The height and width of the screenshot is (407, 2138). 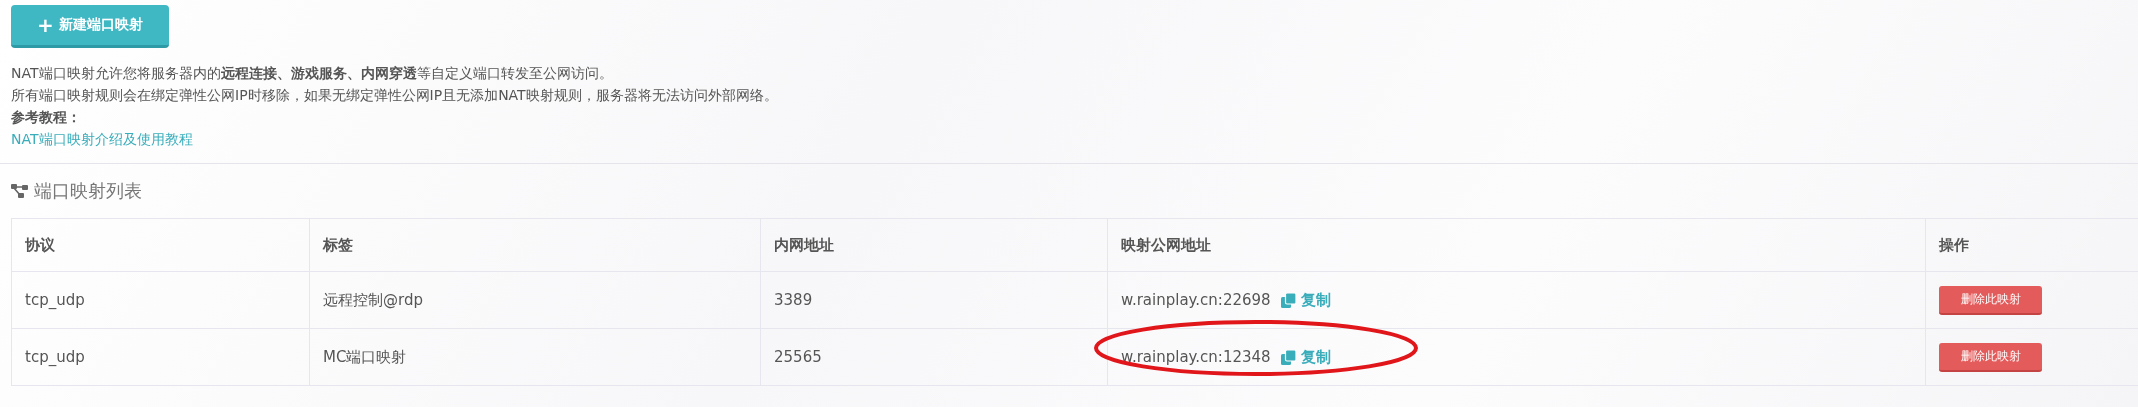 I want to click on public-address: w.rainplay.cn:22698, so click(x=1196, y=300).